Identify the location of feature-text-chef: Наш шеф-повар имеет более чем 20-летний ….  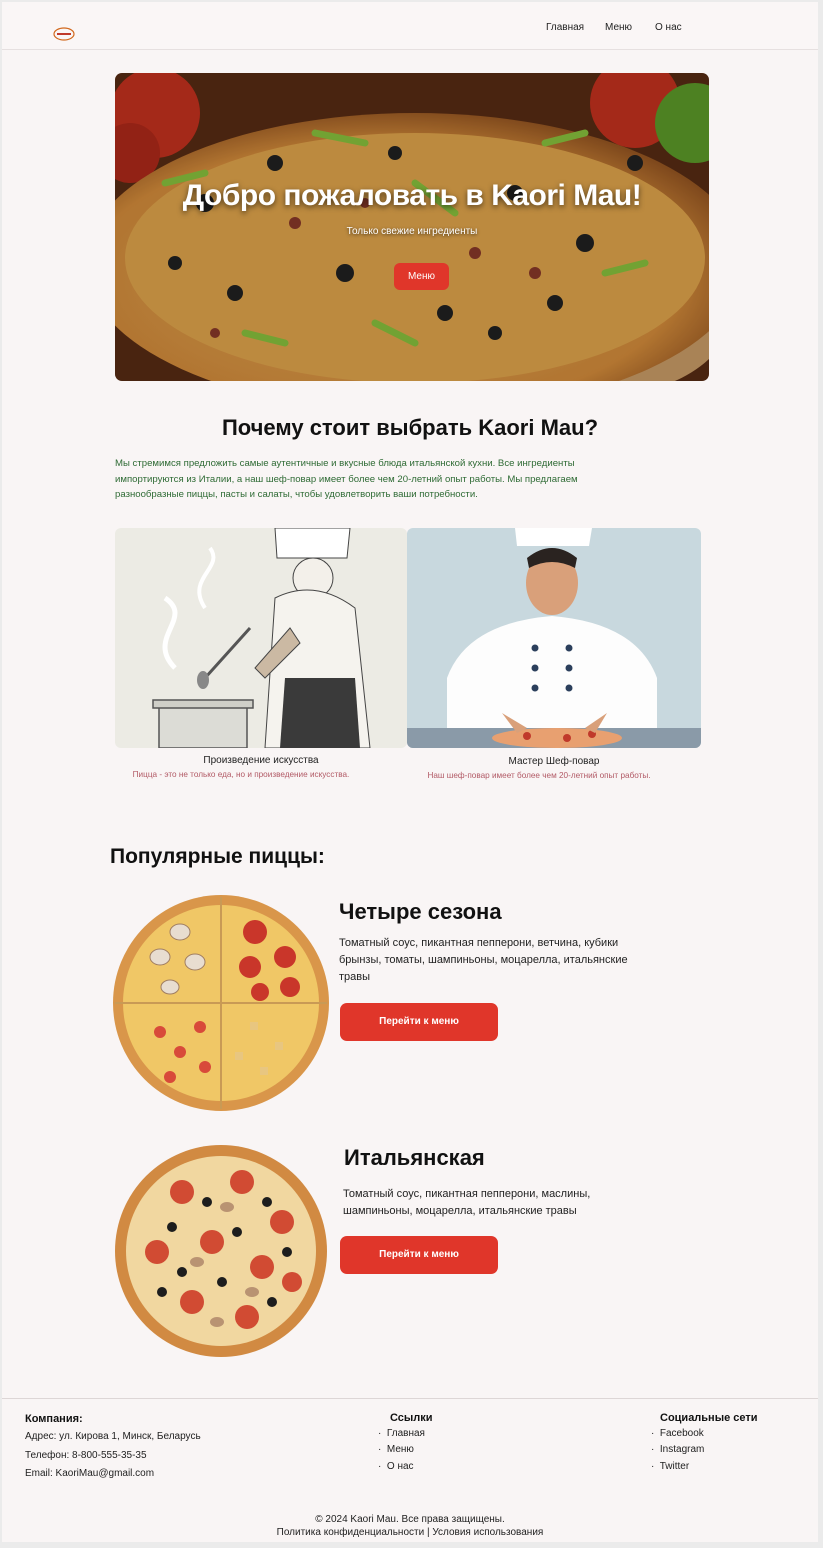
(539, 775).